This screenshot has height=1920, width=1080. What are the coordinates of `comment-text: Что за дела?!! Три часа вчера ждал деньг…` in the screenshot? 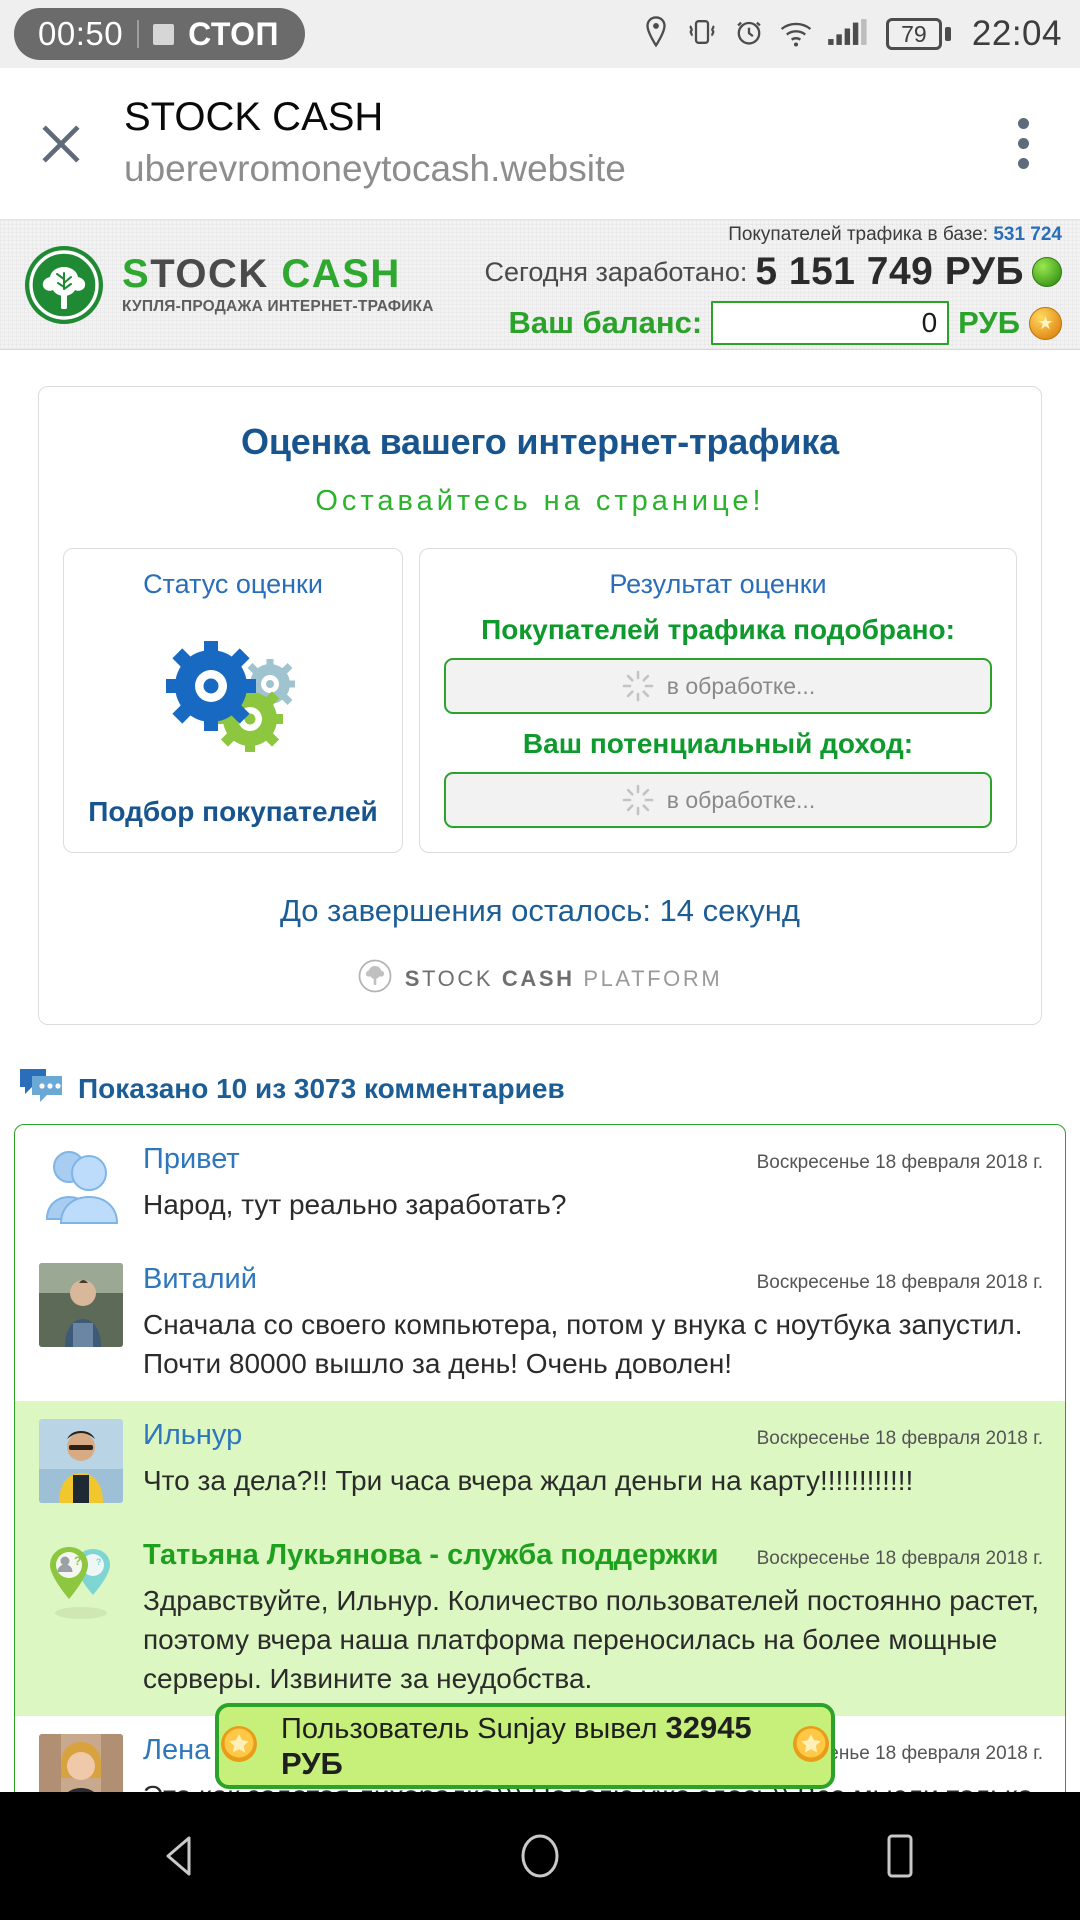 It's located at (528, 1481).